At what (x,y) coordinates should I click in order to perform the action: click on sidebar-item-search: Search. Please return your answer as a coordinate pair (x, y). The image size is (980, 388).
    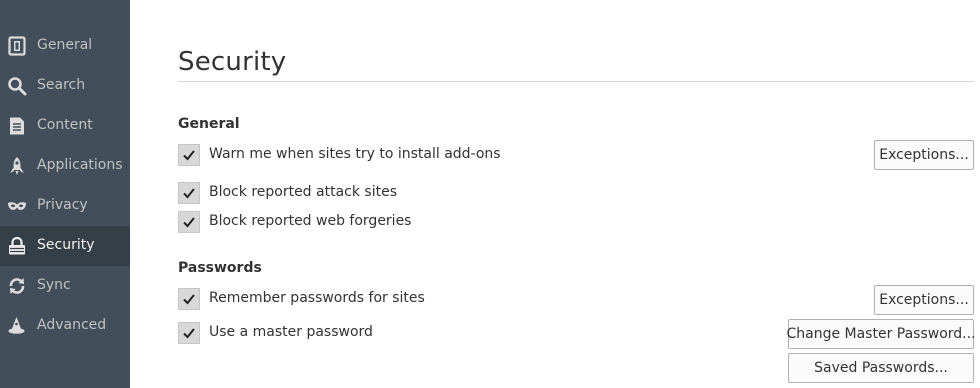
    Looking at the image, I should click on (65, 86).